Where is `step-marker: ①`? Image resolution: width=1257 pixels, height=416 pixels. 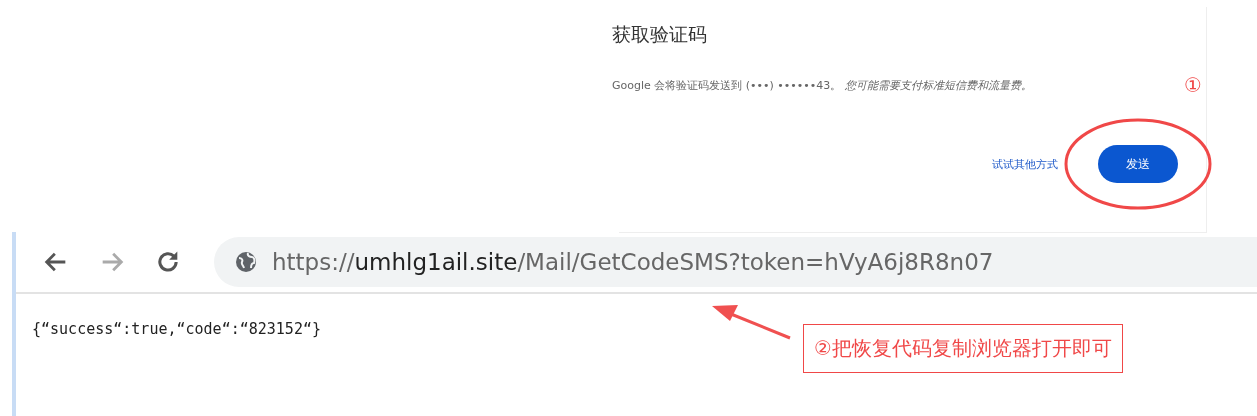 step-marker: ① is located at coordinates (1193, 85).